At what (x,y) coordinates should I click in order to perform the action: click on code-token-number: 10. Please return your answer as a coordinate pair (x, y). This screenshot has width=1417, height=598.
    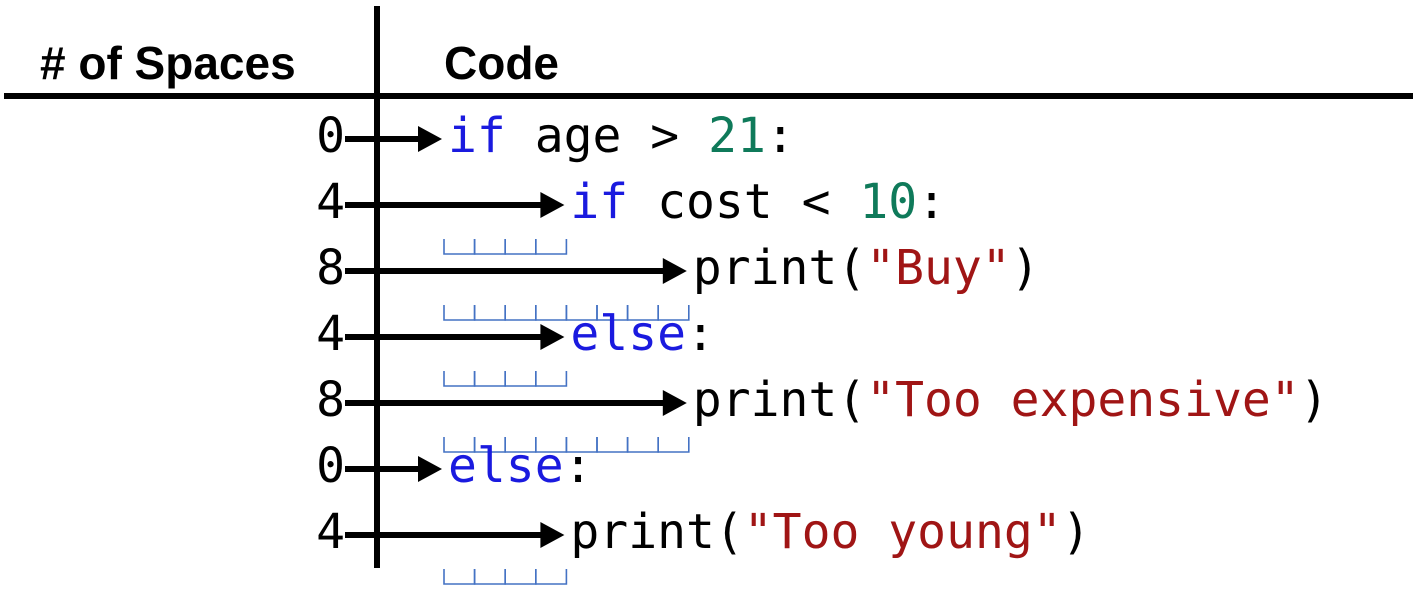
    Looking at the image, I should click on (888, 202).